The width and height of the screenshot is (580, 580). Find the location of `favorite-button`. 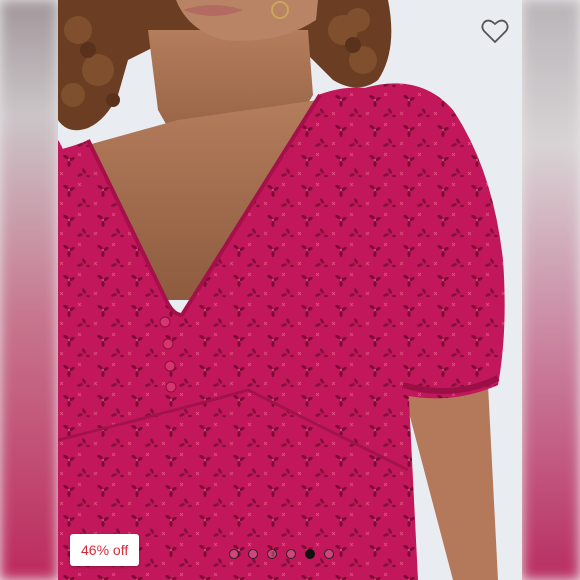

favorite-button is located at coordinates (495, 31).